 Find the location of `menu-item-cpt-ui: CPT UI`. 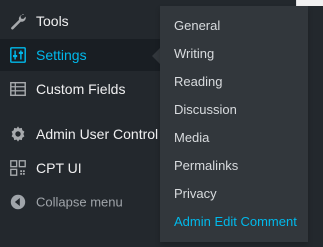

menu-item-cpt-ui: CPT UI is located at coordinates (80, 168).